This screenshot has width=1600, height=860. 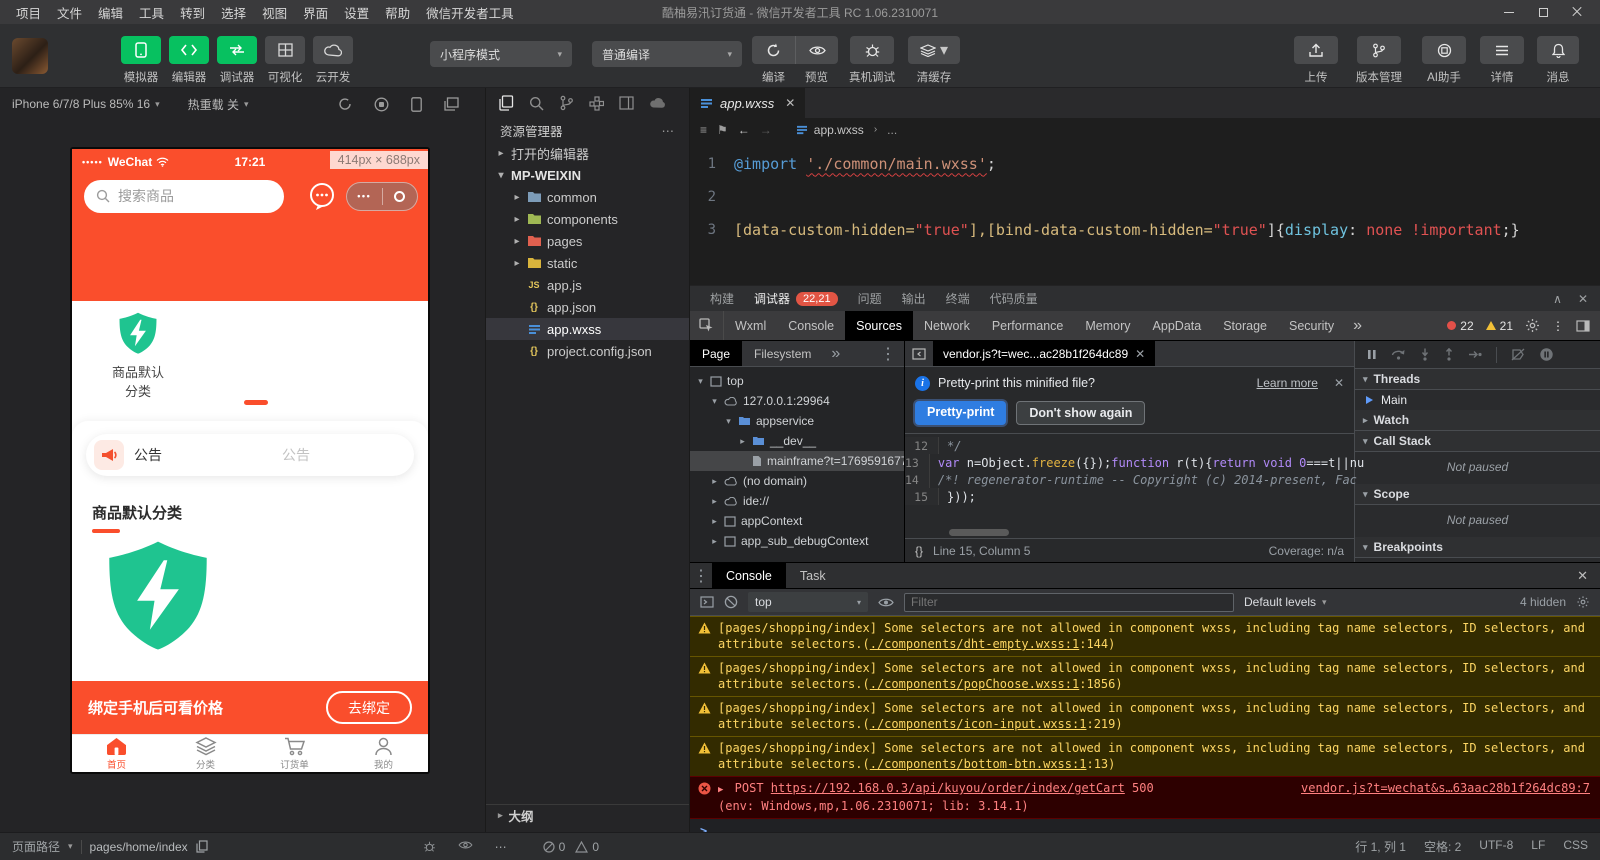 I want to click on cloud-tools-icon, so click(x=657, y=103).